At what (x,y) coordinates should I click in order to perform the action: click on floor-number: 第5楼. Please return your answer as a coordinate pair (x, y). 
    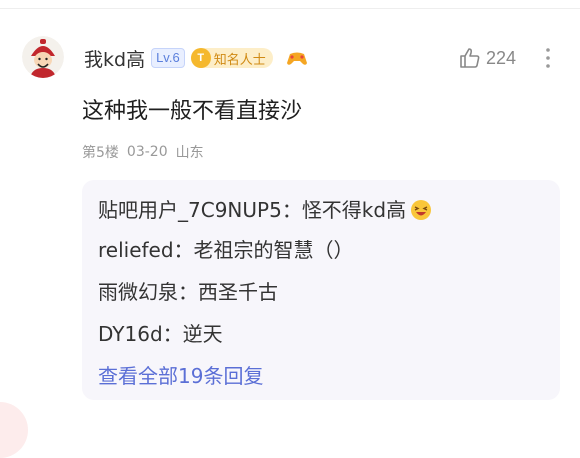
    Looking at the image, I should click on (100, 153).